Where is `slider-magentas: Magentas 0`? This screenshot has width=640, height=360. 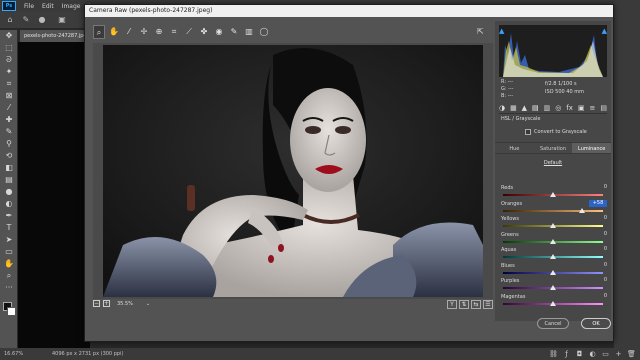 slider-magentas: Magentas 0 is located at coordinates (554, 301).